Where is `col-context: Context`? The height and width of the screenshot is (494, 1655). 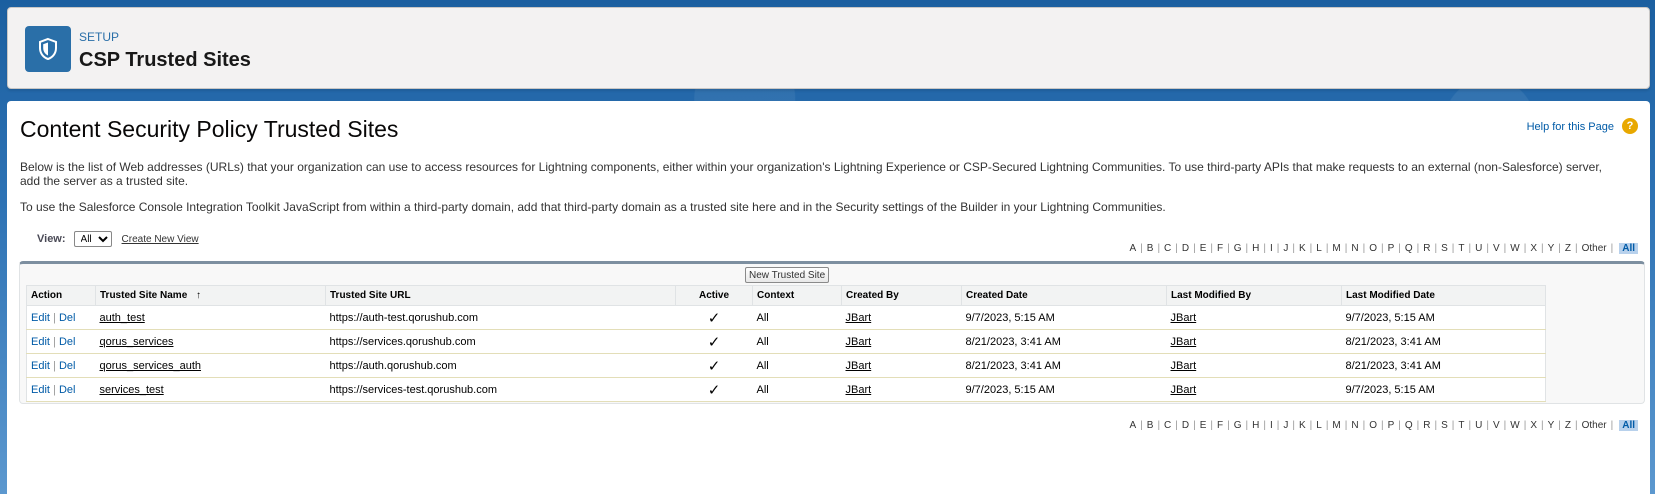
col-context: Context is located at coordinates (797, 295).